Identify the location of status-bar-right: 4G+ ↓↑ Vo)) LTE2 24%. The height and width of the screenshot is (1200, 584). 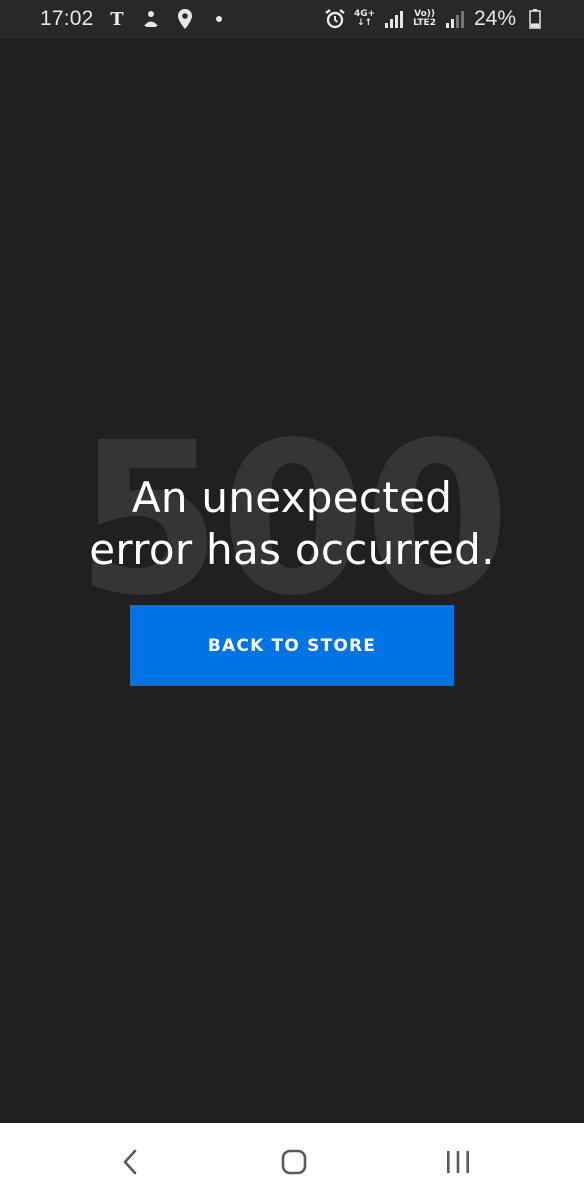
(435, 19).